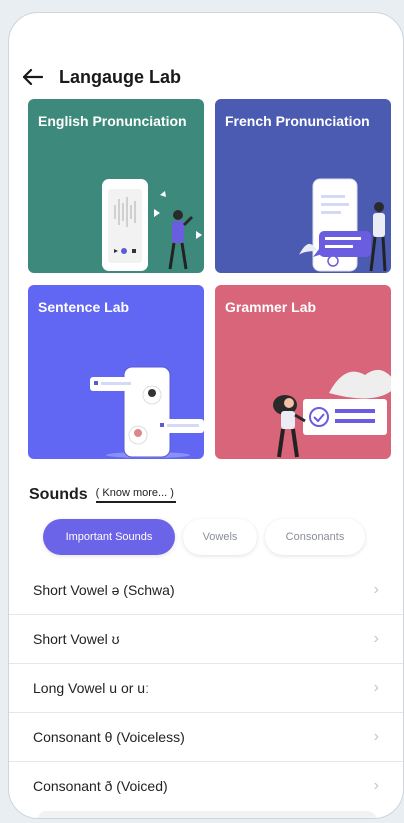 The height and width of the screenshot is (823, 404). I want to click on list-item-label: Consonant θ (Voiceless), so click(109, 737).